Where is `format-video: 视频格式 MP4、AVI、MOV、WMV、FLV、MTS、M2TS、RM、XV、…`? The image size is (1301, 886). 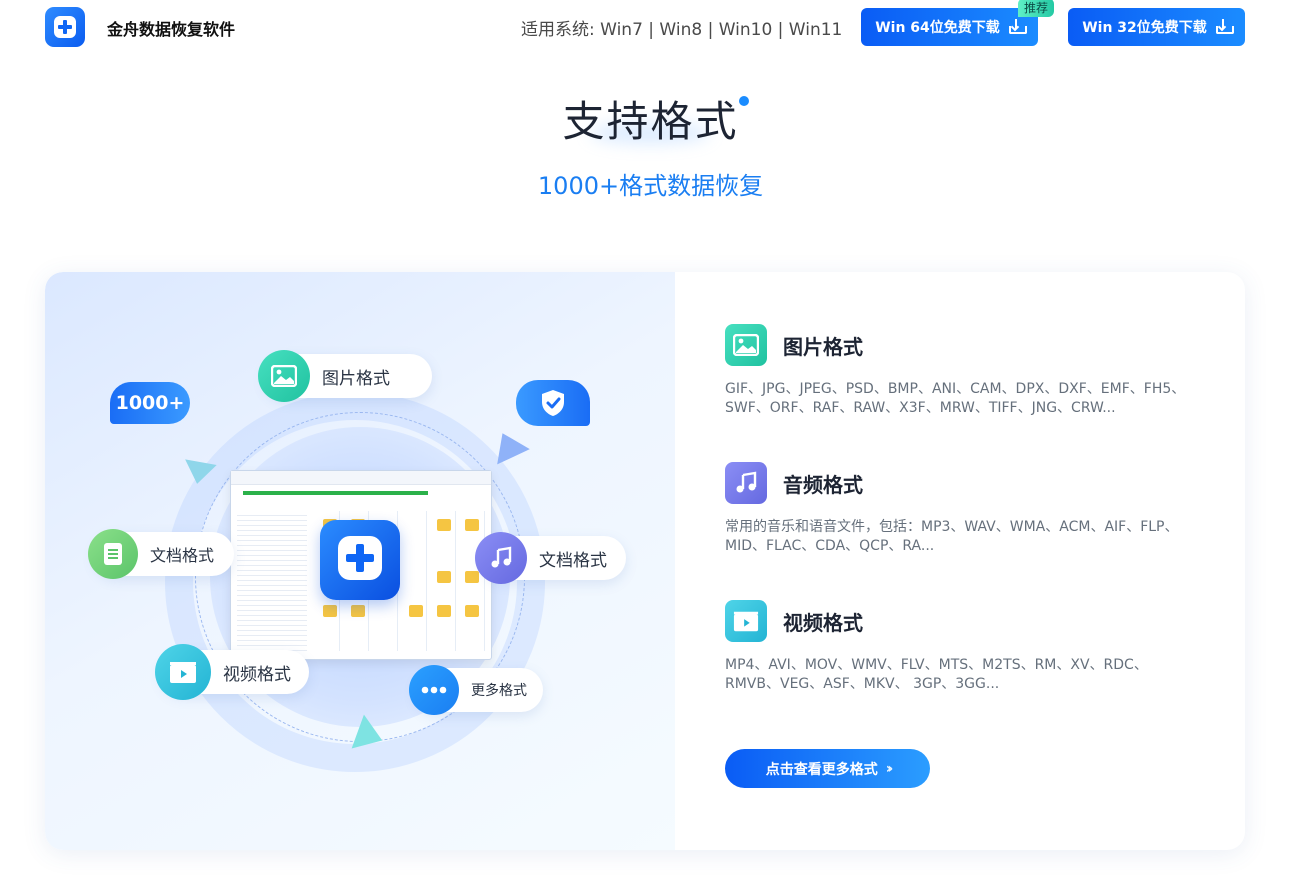 format-video: 视频格式 MP4、AVI、MOV、WMV、FLV、MTS、M2TS、RM、XV、… is located at coordinates (960, 647).